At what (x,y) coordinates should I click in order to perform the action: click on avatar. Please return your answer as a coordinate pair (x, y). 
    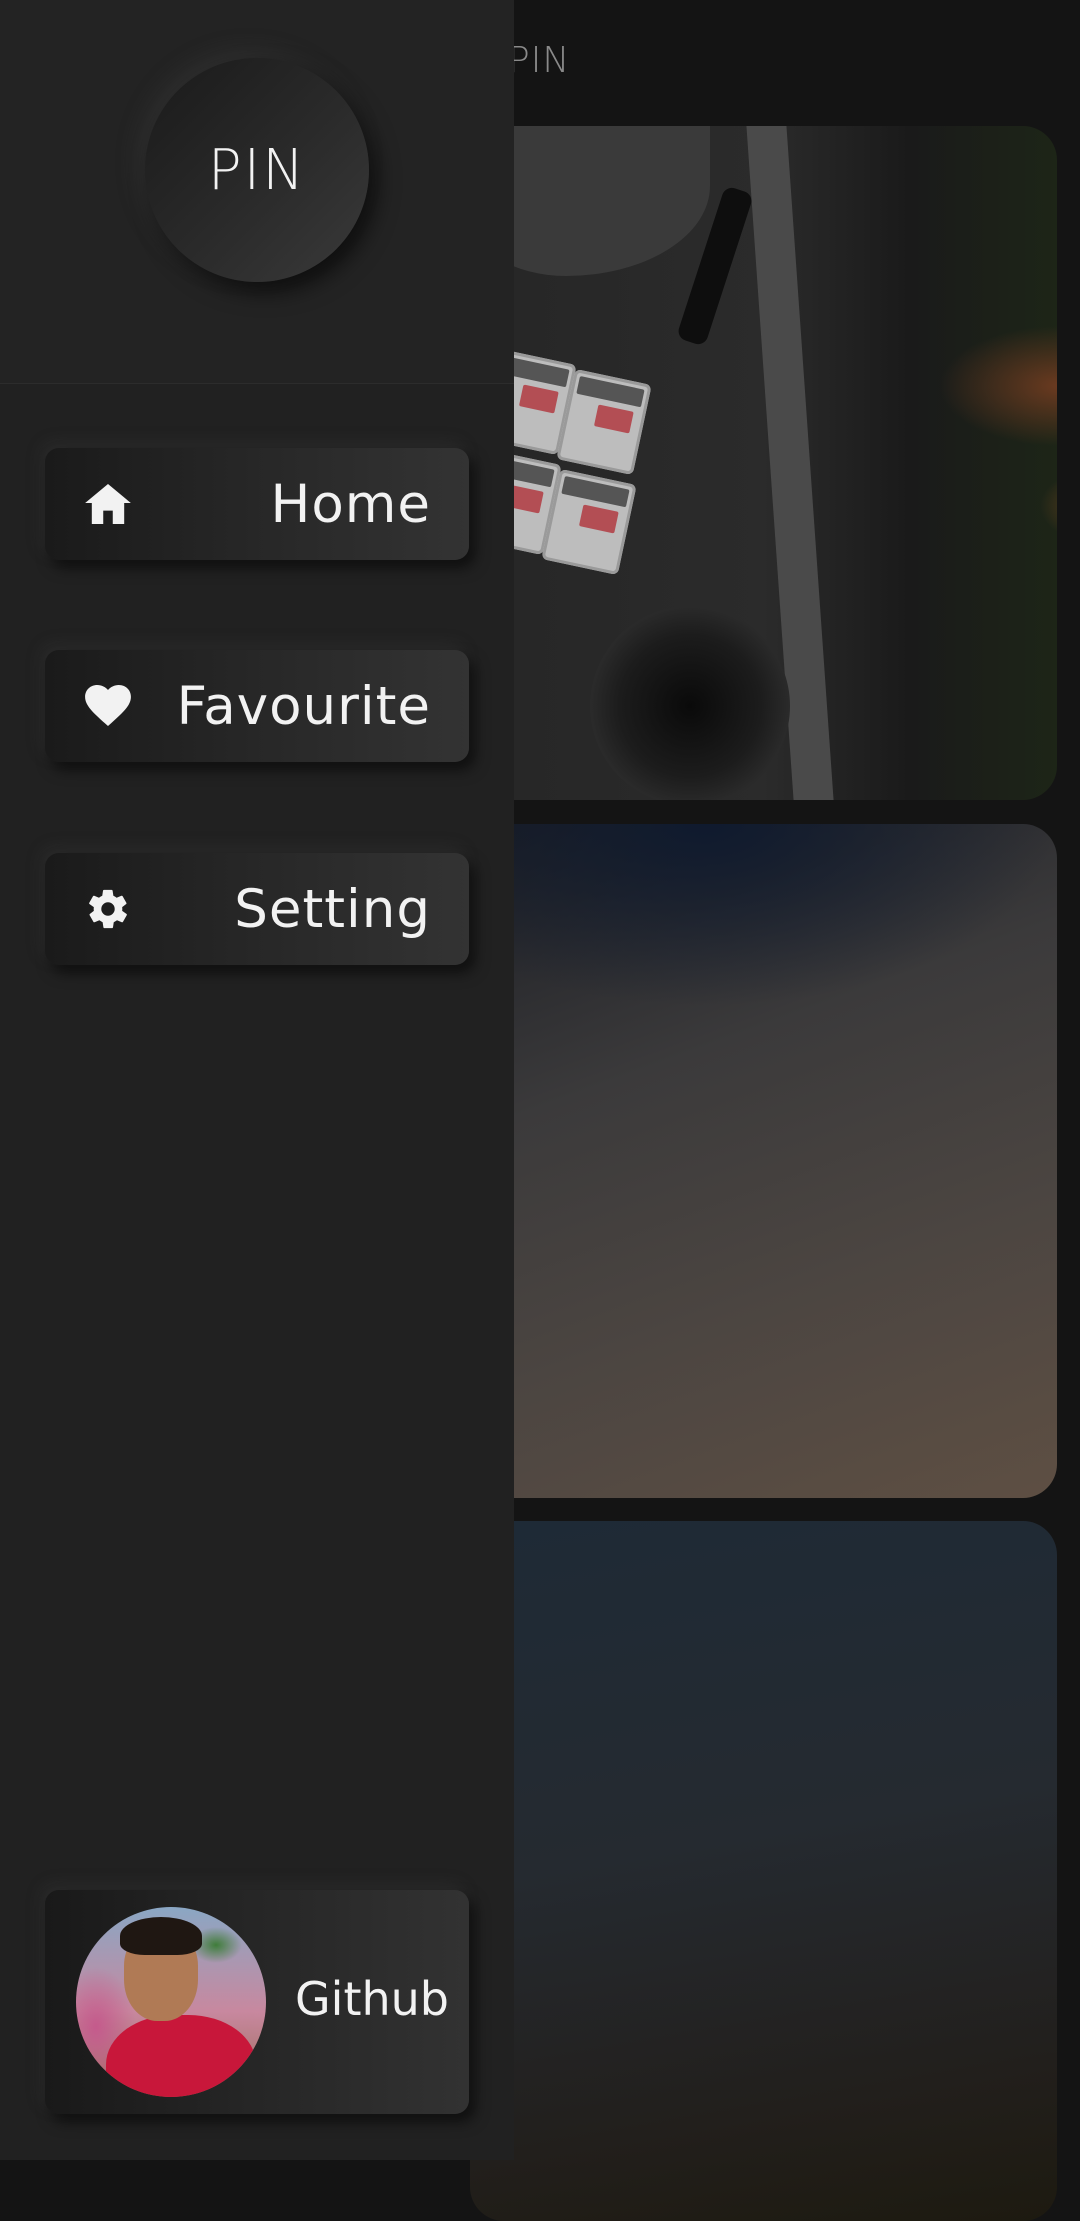
    Looking at the image, I should click on (171, 2002).